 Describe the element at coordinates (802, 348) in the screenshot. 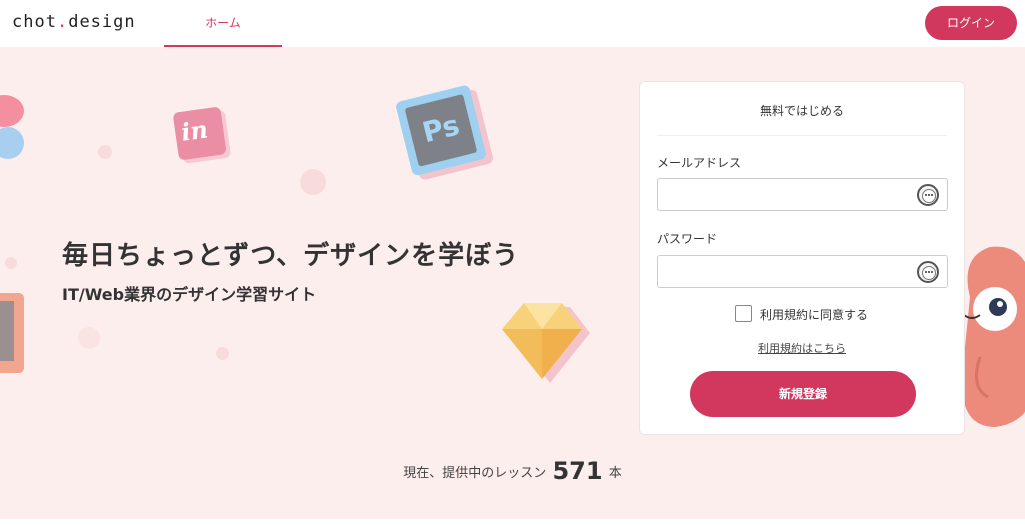

I see `terms-link: 利用規約はこちら` at that location.